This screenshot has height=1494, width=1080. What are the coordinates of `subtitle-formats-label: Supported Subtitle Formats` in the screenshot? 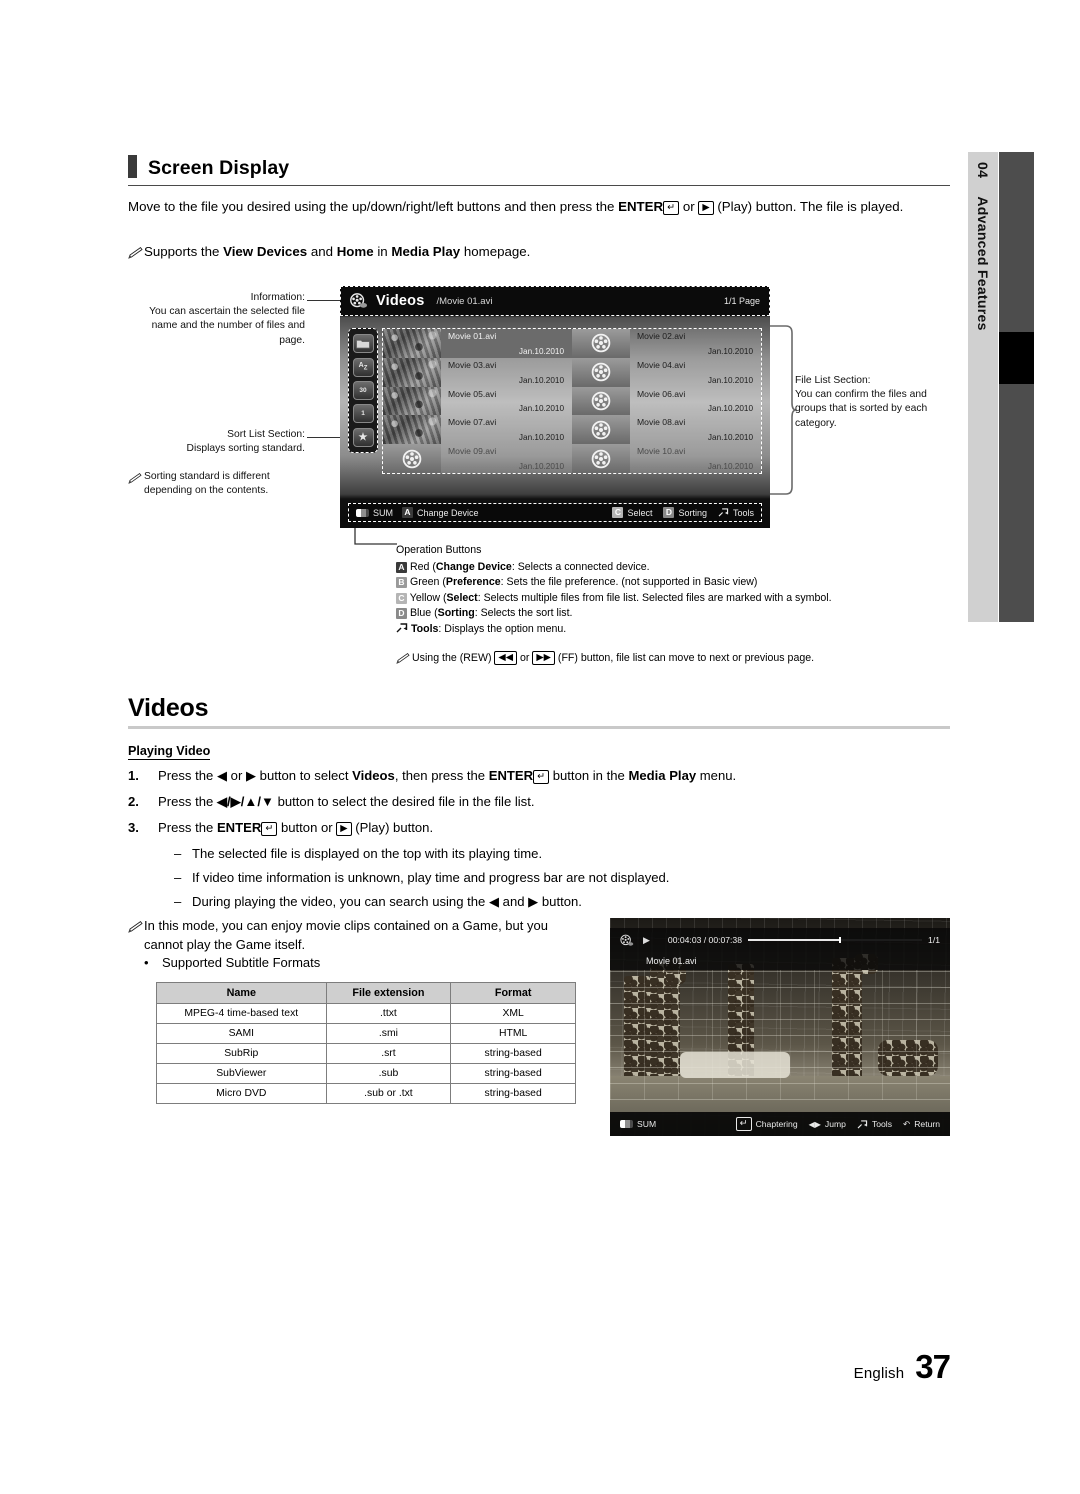 It's located at (241, 962).